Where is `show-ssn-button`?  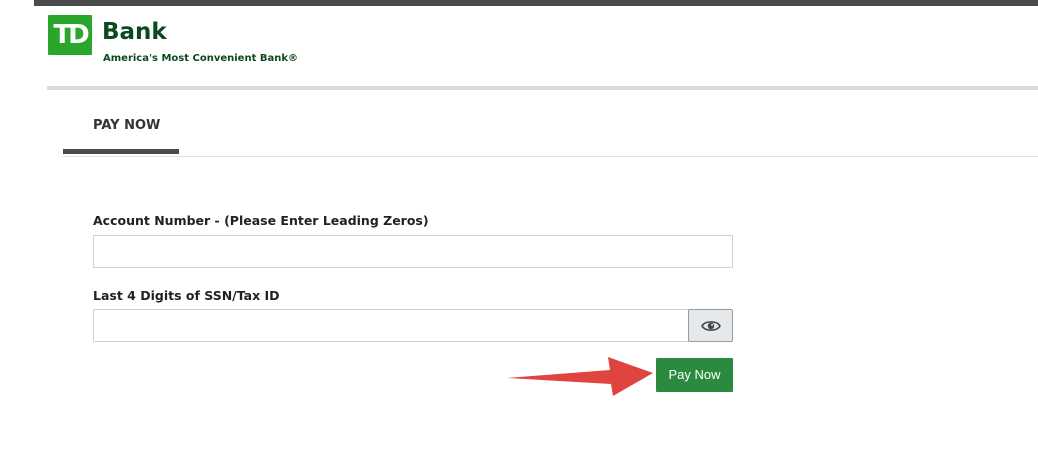 show-ssn-button is located at coordinates (710, 325).